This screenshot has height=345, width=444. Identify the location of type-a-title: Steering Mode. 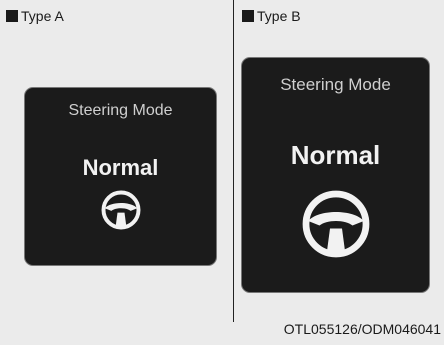
(120, 110).